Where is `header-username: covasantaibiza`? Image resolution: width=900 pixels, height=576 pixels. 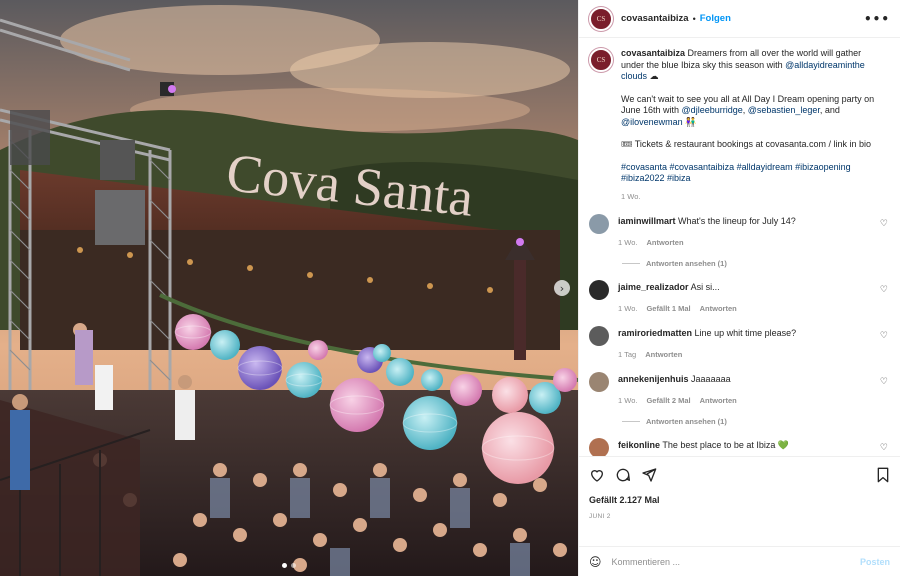
header-username: covasantaibiza is located at coordinates (655, 18).